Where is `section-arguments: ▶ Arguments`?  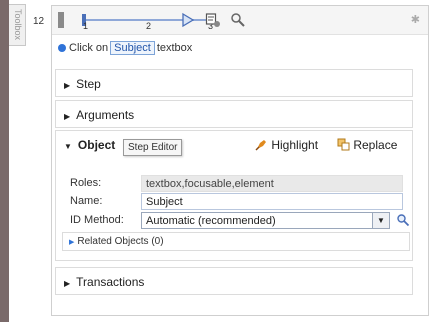
section-arguments: ▶ Arguments is located at coordinates (234, 114).